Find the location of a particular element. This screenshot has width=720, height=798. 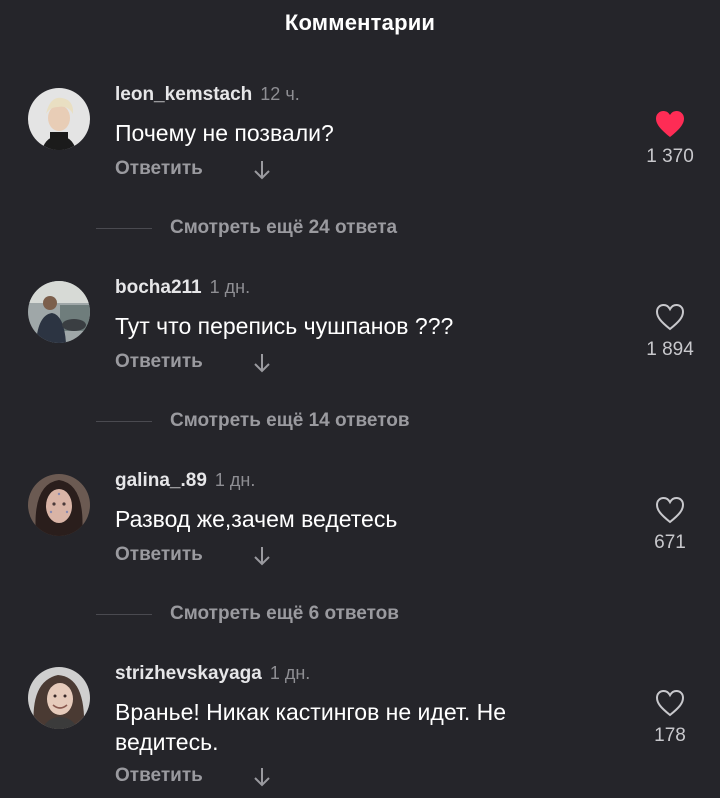

view-more-replies: Смотреть ещё 6 ответов is located at coordinates (247, 614).